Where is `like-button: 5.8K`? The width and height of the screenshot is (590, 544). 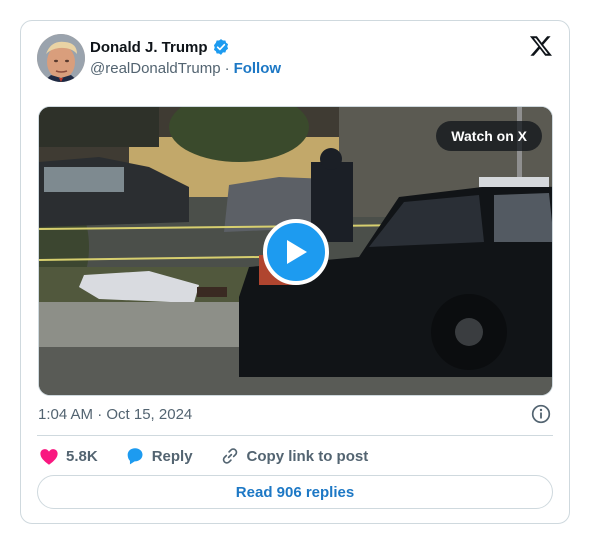 like-button: 5.8K is located at coordinates (68, 456).